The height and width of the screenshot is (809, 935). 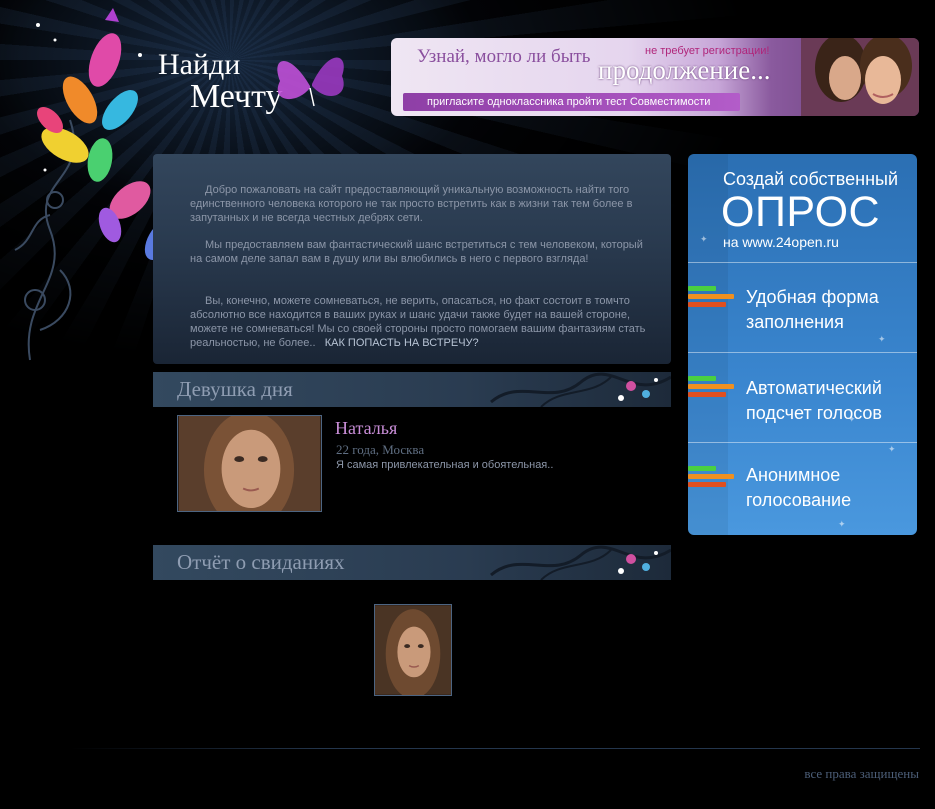 I want to click on footer-copyright: все права защищены, so click(x=861, y=773).